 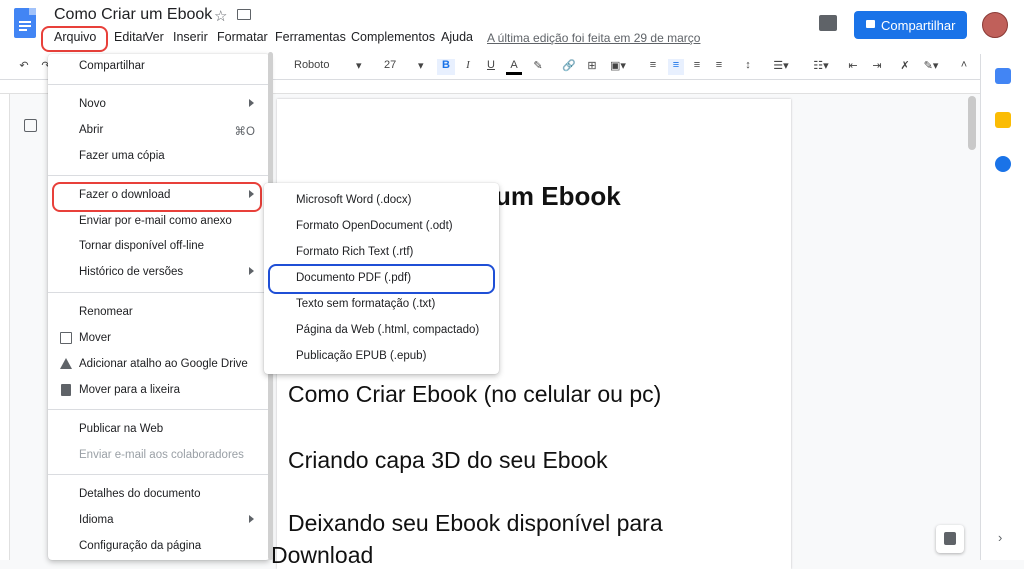 I want to click on paragraph-line: Como Criar Ebook (no celular ou pc), so click(x=475, y=394).